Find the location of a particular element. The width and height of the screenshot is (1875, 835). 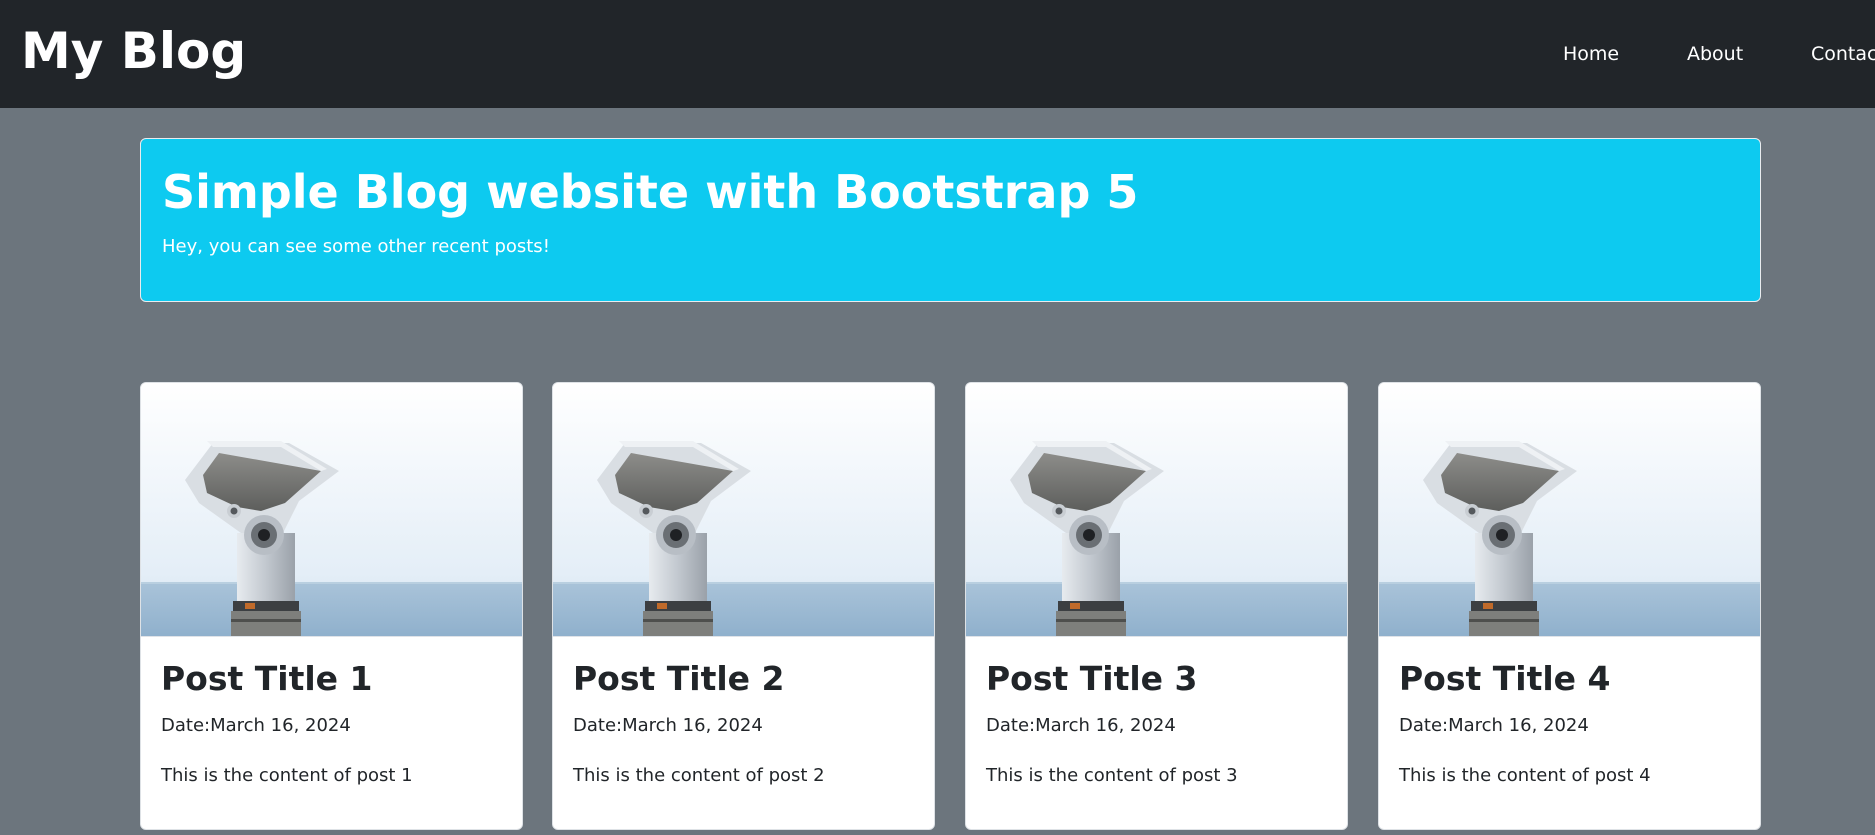

nav-link-contact: Contact is located at coordinates (1843, 54).